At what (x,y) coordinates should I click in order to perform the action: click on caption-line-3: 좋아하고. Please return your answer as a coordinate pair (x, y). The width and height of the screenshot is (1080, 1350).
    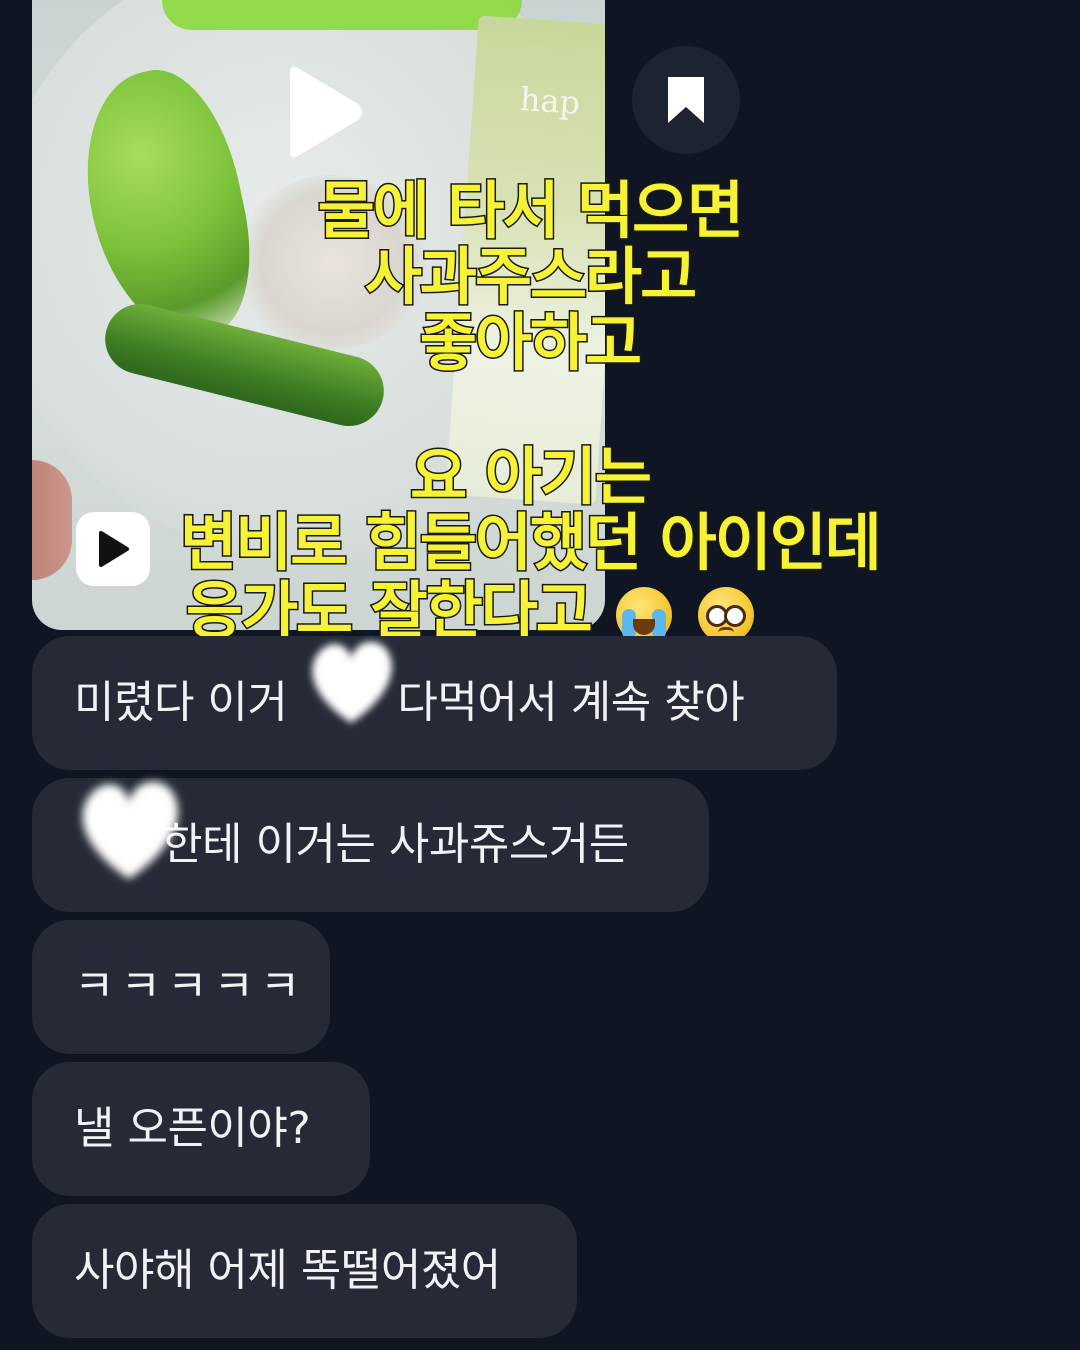
    Looking at the image, I should click on (530, 342).